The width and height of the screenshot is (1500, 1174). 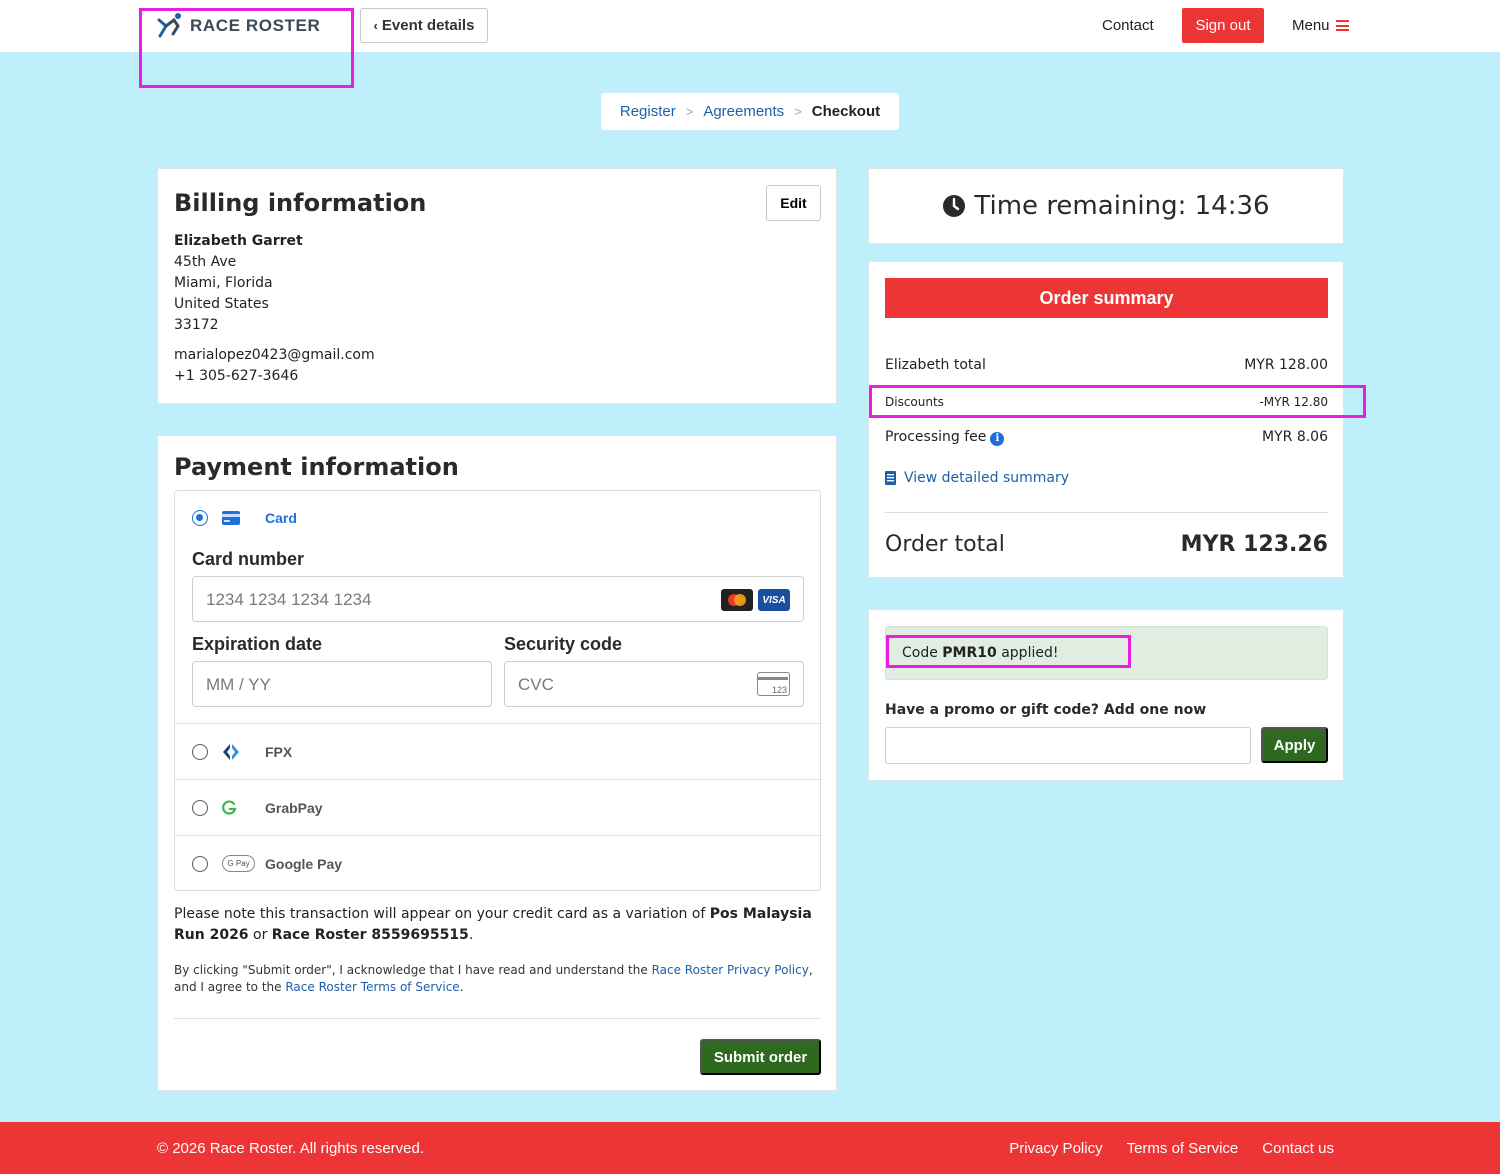 What do you see at coordinates (238, 684) in the screenshot?
I see `expiration-placeholder: MM / YY` at bounding box center [238, 684].